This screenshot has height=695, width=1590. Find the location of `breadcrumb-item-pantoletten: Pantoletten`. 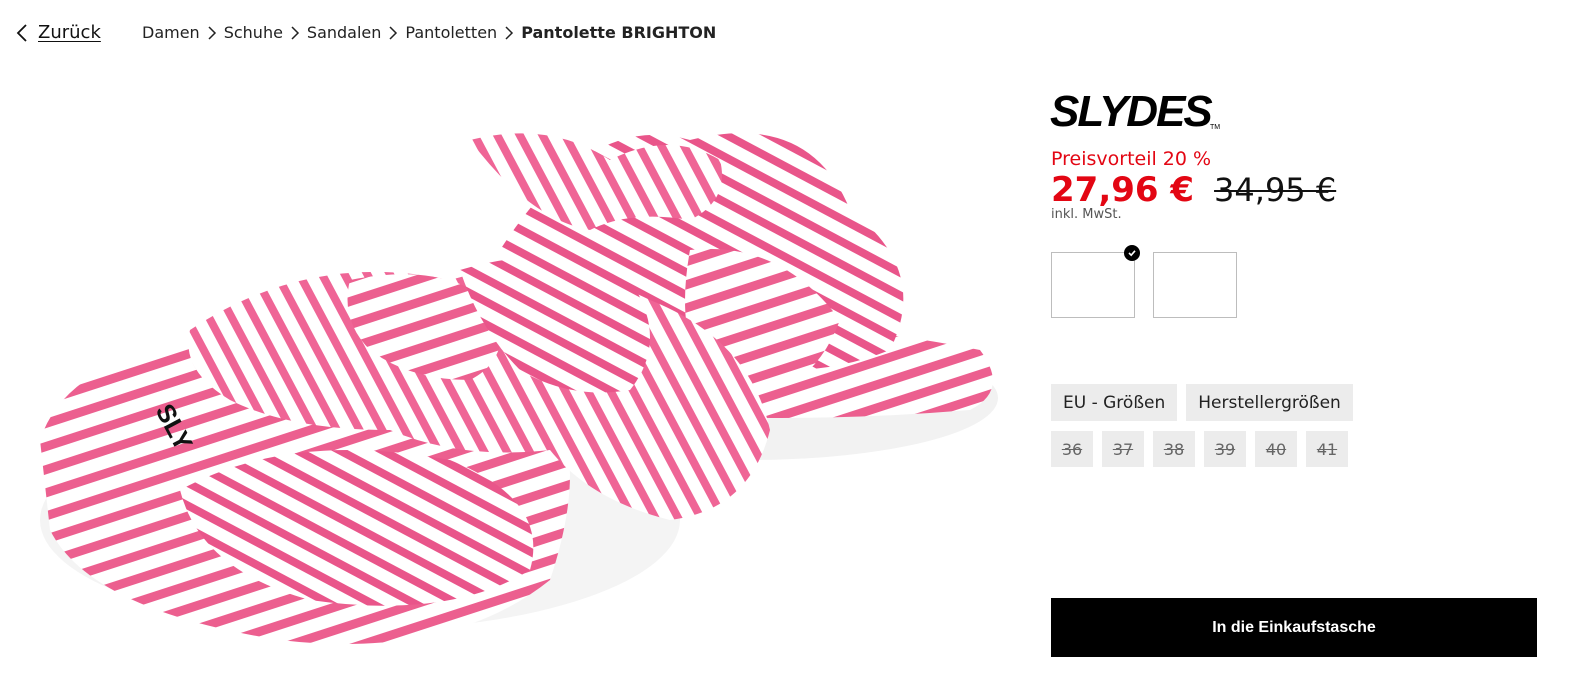

breadcrumb-item-pantoletten: Pantoletten is located at coordinates (451, 32).